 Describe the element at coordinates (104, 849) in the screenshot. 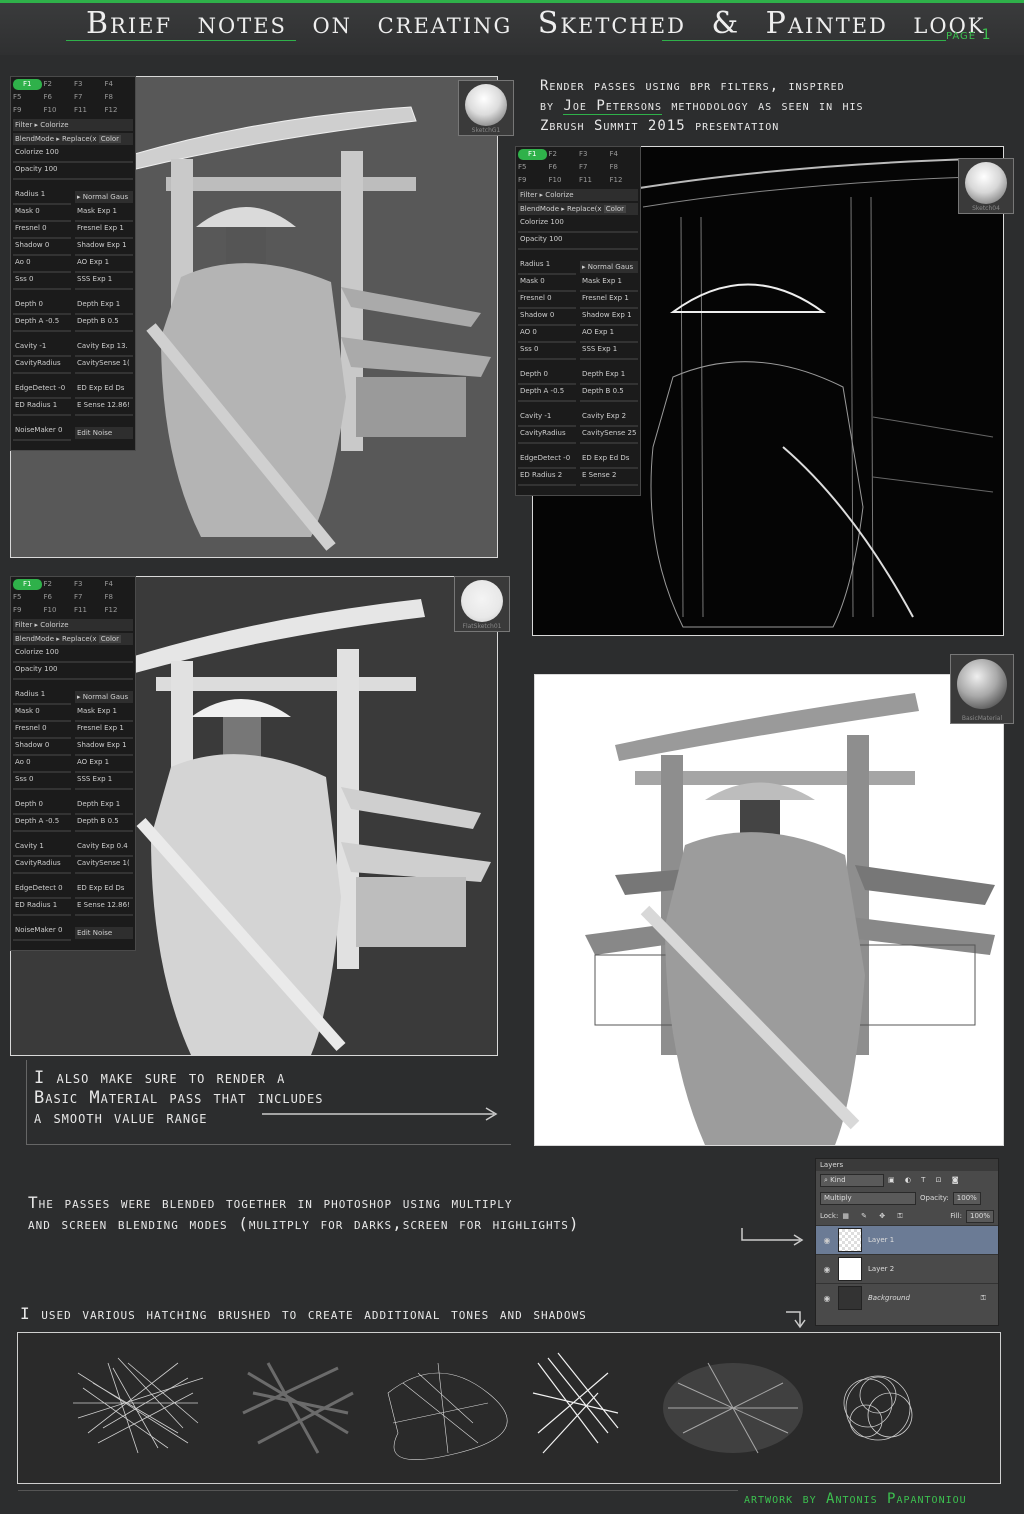

I see `cavity-slider: Cavity Exp 0.4` at that location.